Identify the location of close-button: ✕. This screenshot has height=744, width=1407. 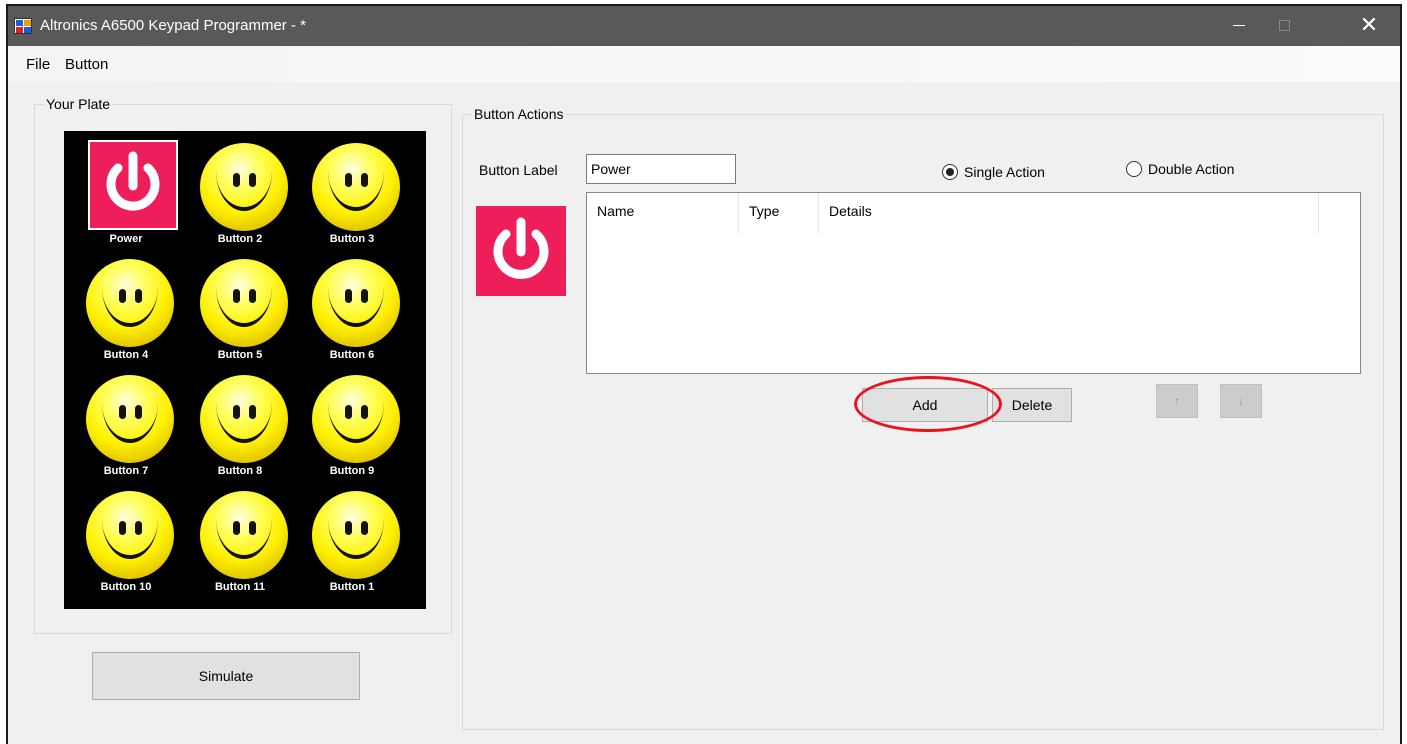
(1369, 26).